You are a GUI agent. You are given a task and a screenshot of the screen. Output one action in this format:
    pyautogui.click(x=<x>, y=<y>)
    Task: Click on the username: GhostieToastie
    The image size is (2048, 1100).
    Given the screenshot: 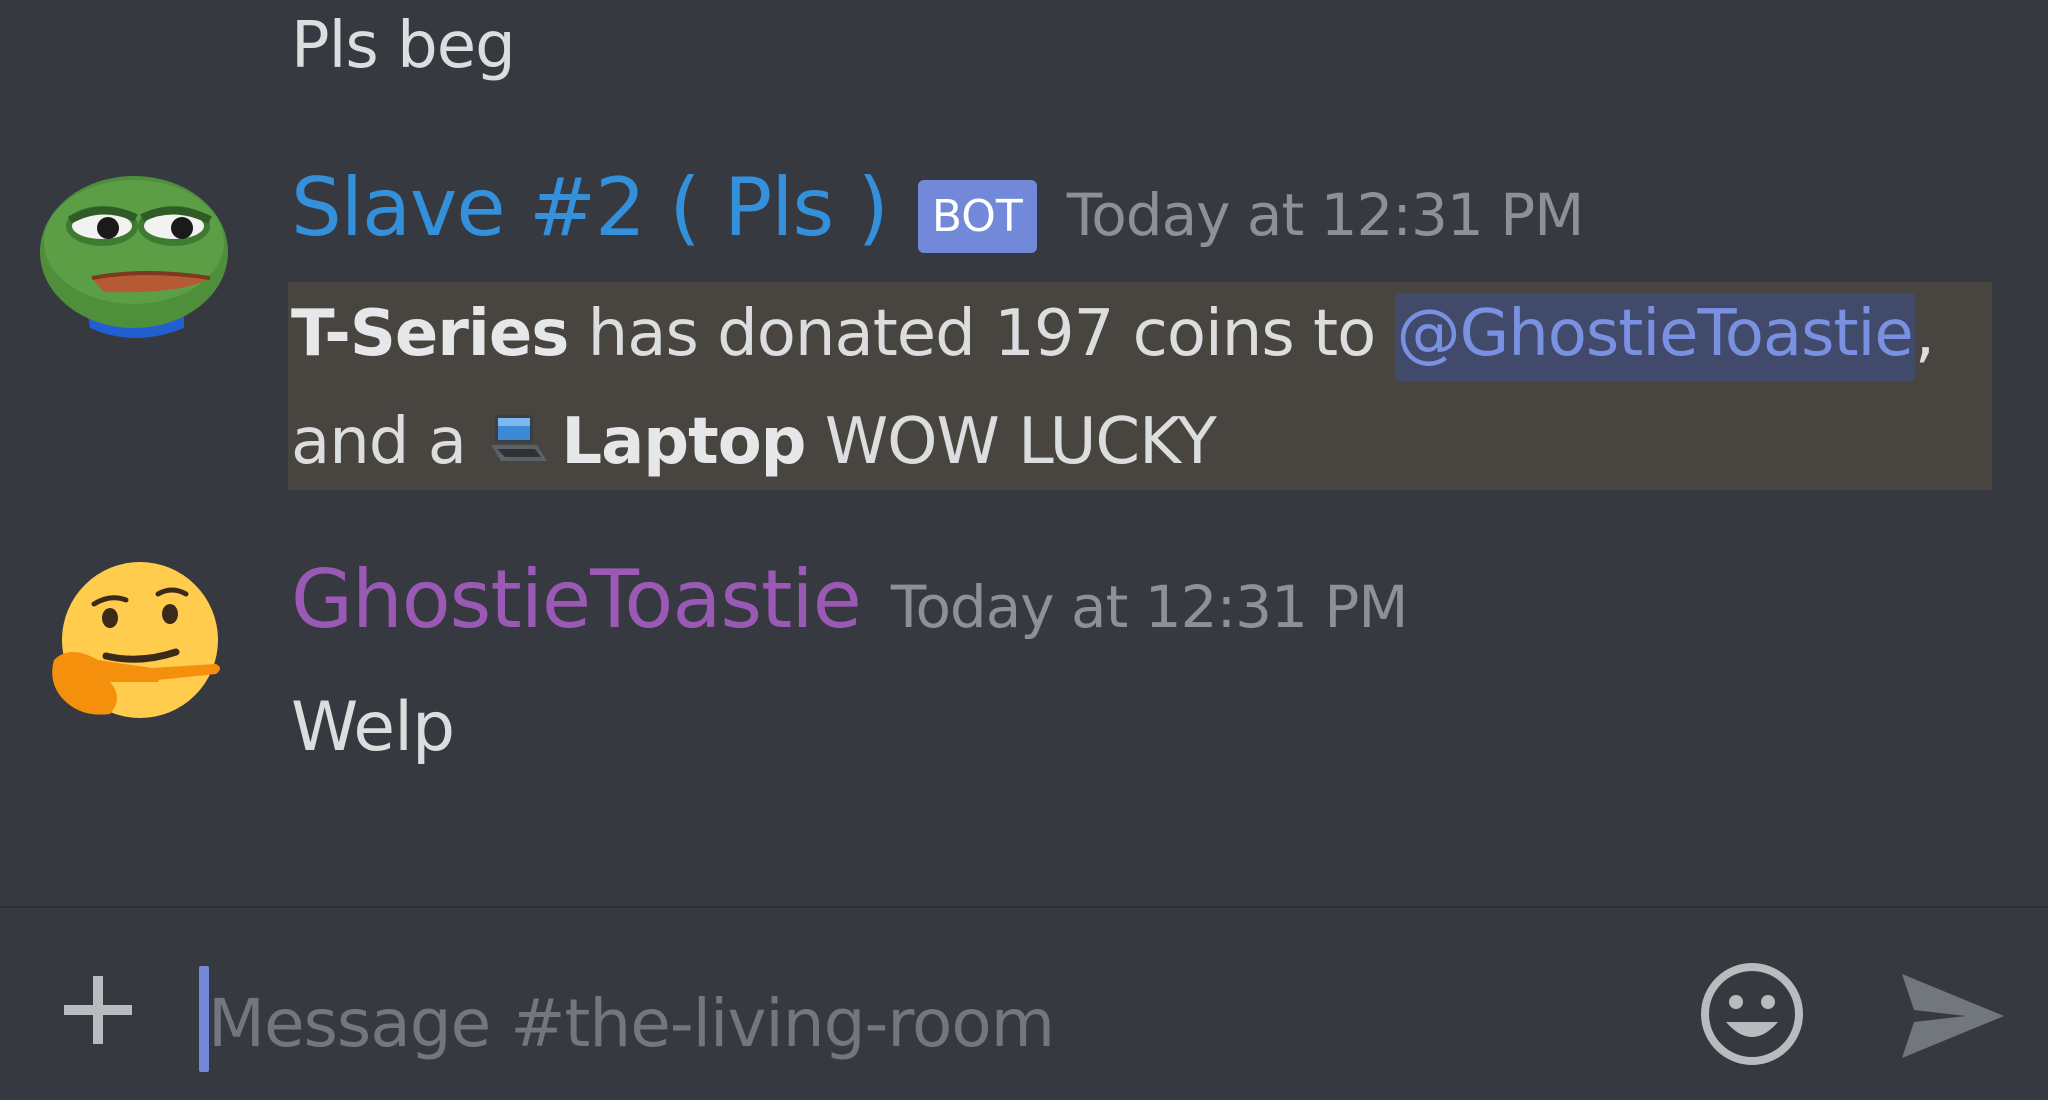 What is the action you would take?
    pyautogui.click(x=576, y=600)
    